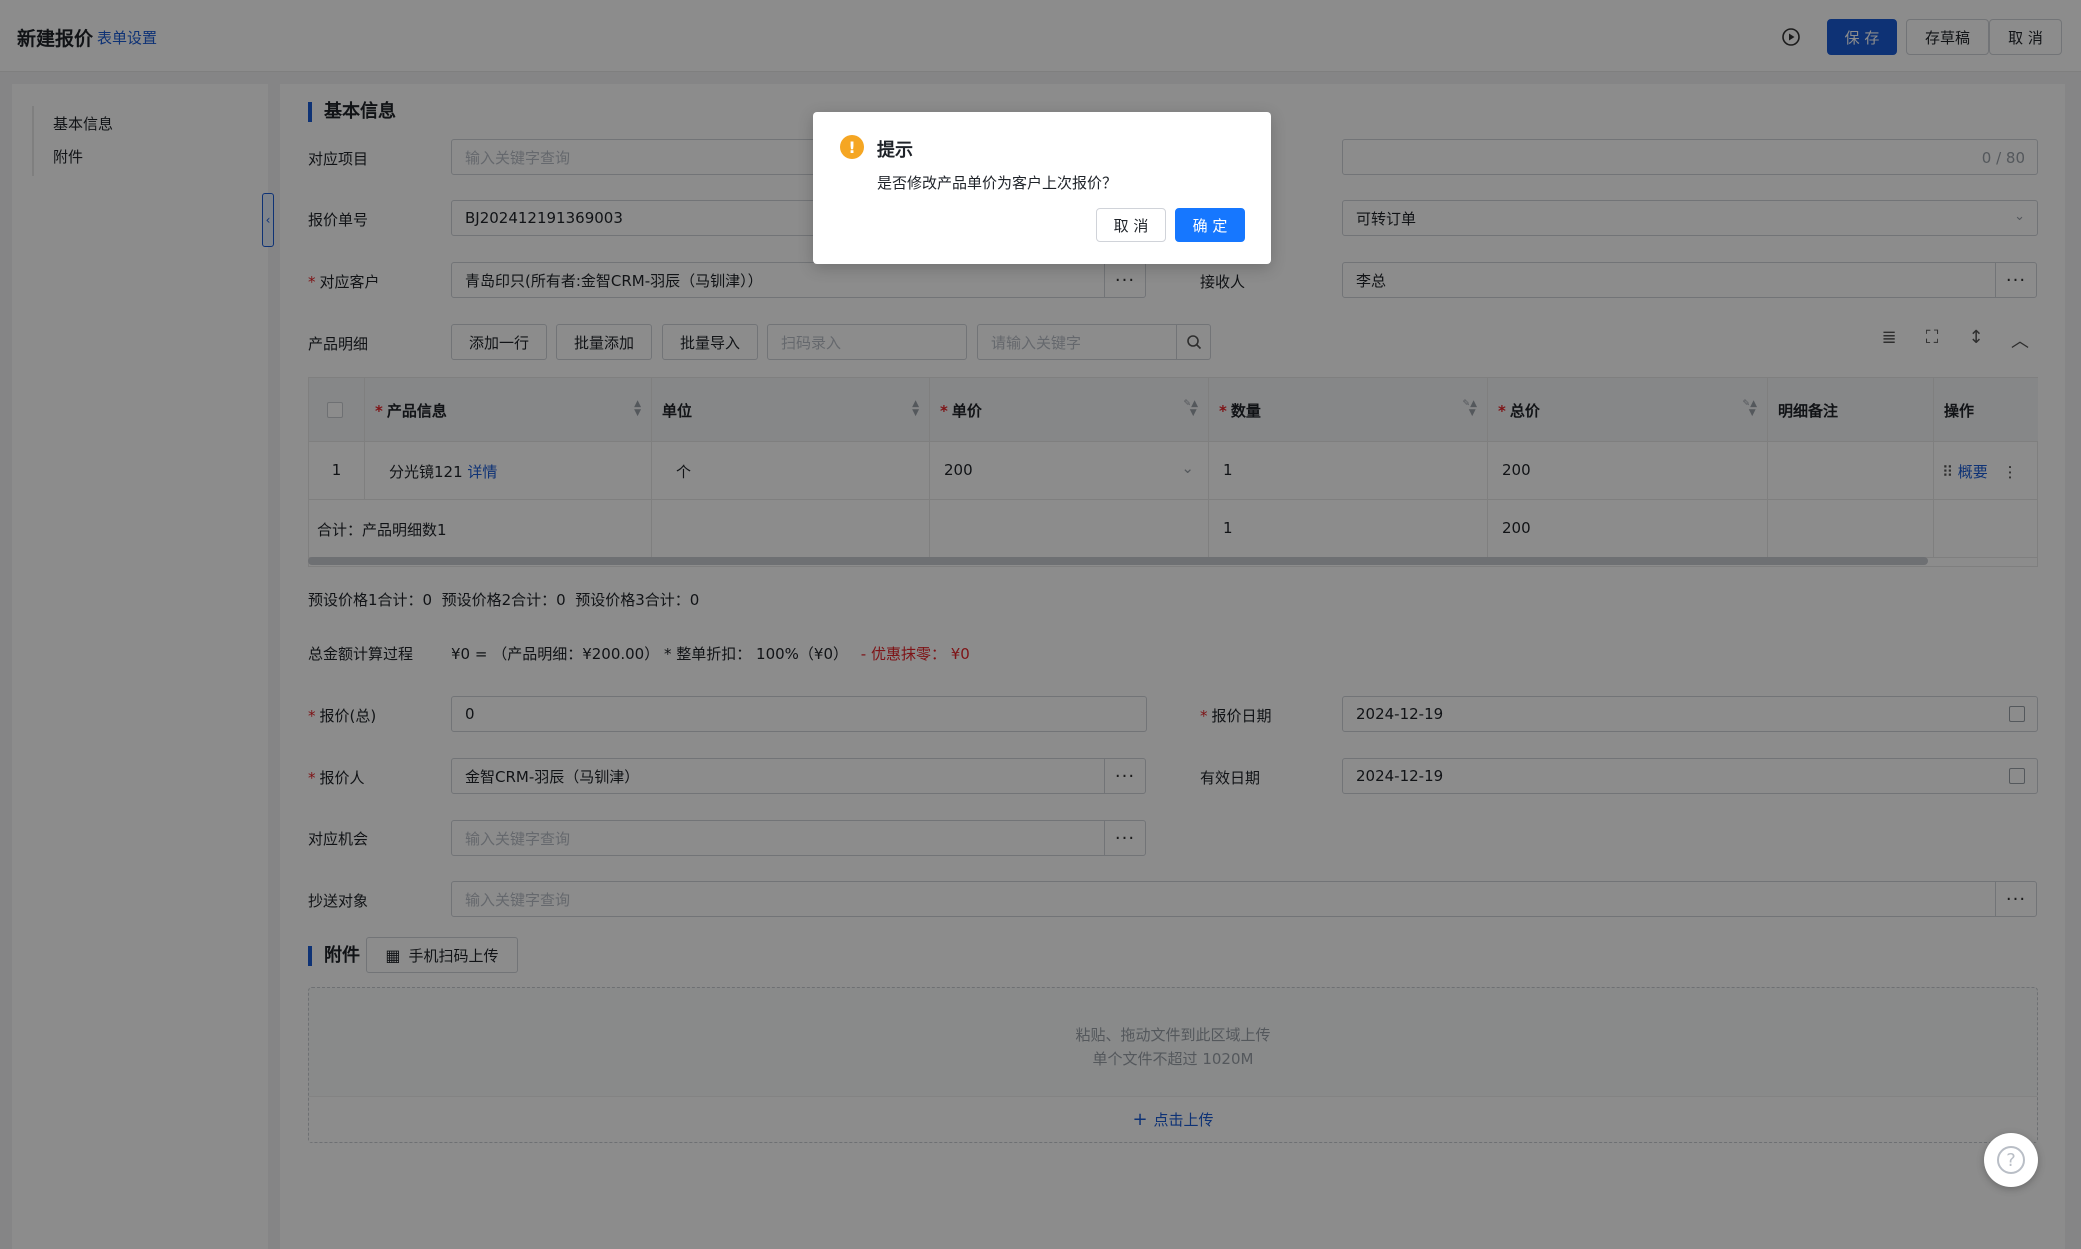 The width and height of the screenshot is (2081, 1249). What do you see at coordinates (1210, 225) in the screenshot?
I see `dialog-ok-button: 确 定` at bounding box center [1210, 225].